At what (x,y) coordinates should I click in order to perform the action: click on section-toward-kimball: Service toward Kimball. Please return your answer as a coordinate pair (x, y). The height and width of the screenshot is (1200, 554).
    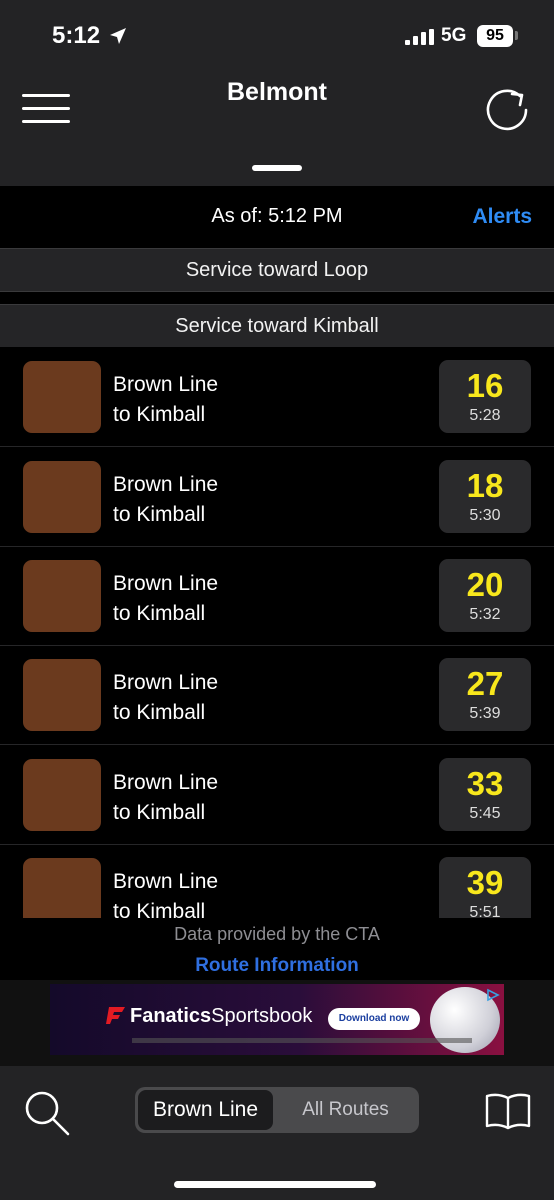
    Looking at the image, I should click on (277, 326).